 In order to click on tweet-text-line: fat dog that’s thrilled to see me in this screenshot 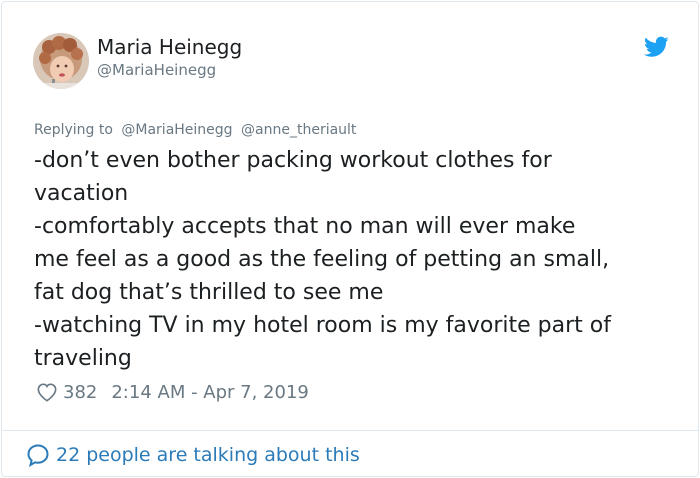, I will do `click(209, 292)`.